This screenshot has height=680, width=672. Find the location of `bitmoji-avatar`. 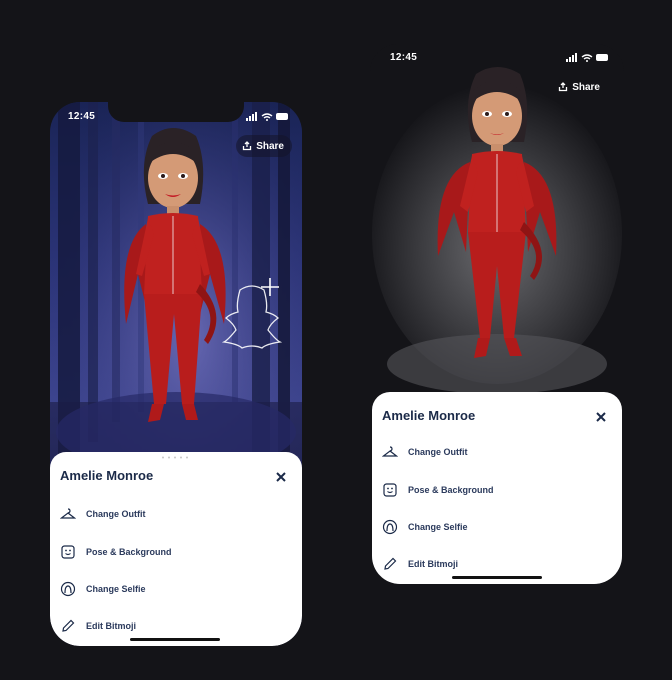

bitmoji-avatar is located at coordinates (497, 212).